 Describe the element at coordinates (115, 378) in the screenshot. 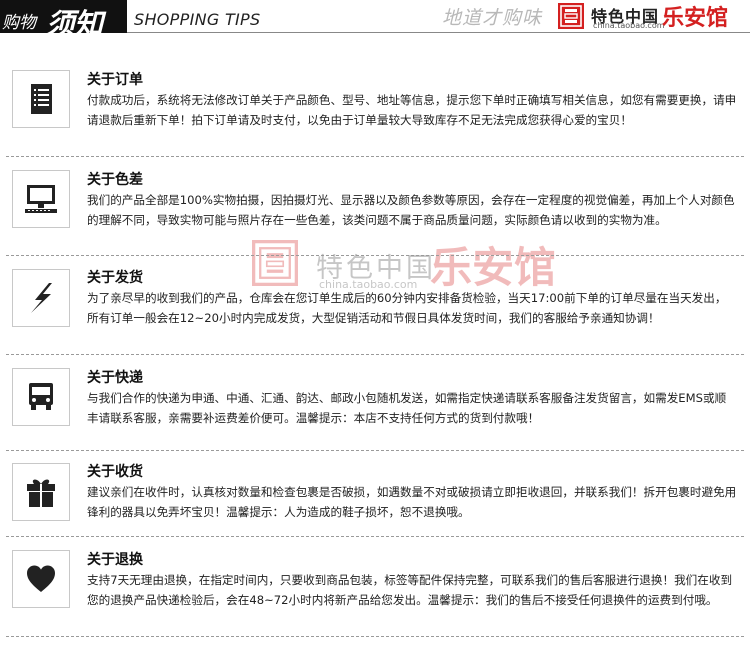

I see `section-title: 关于快递` at that location.